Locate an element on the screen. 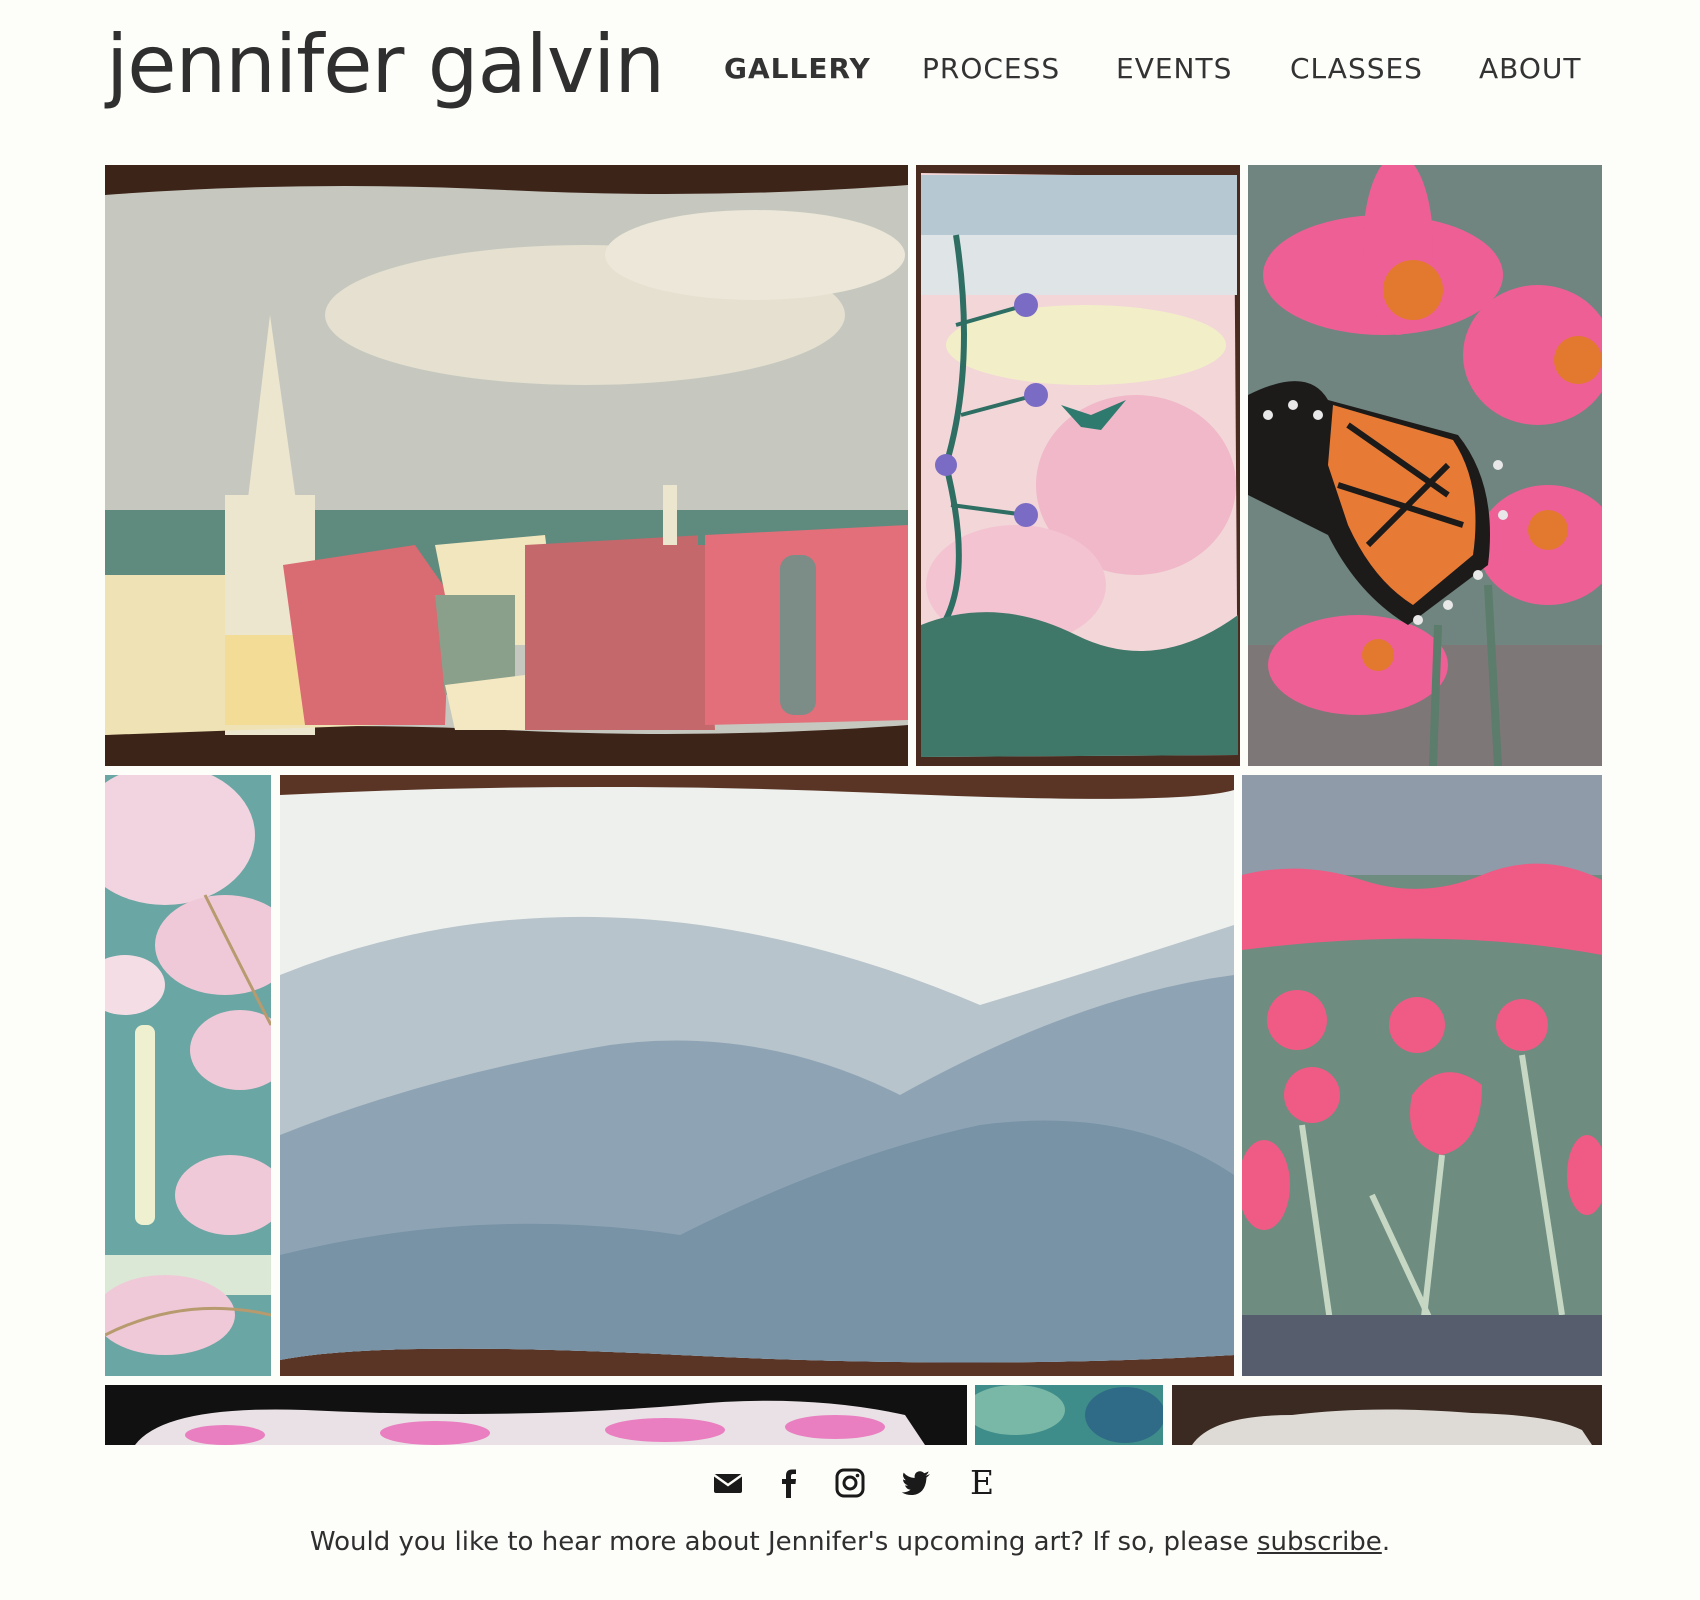 The image size is (1700, 1600). etsy-icon: E is located at coordinates (982, 1483).